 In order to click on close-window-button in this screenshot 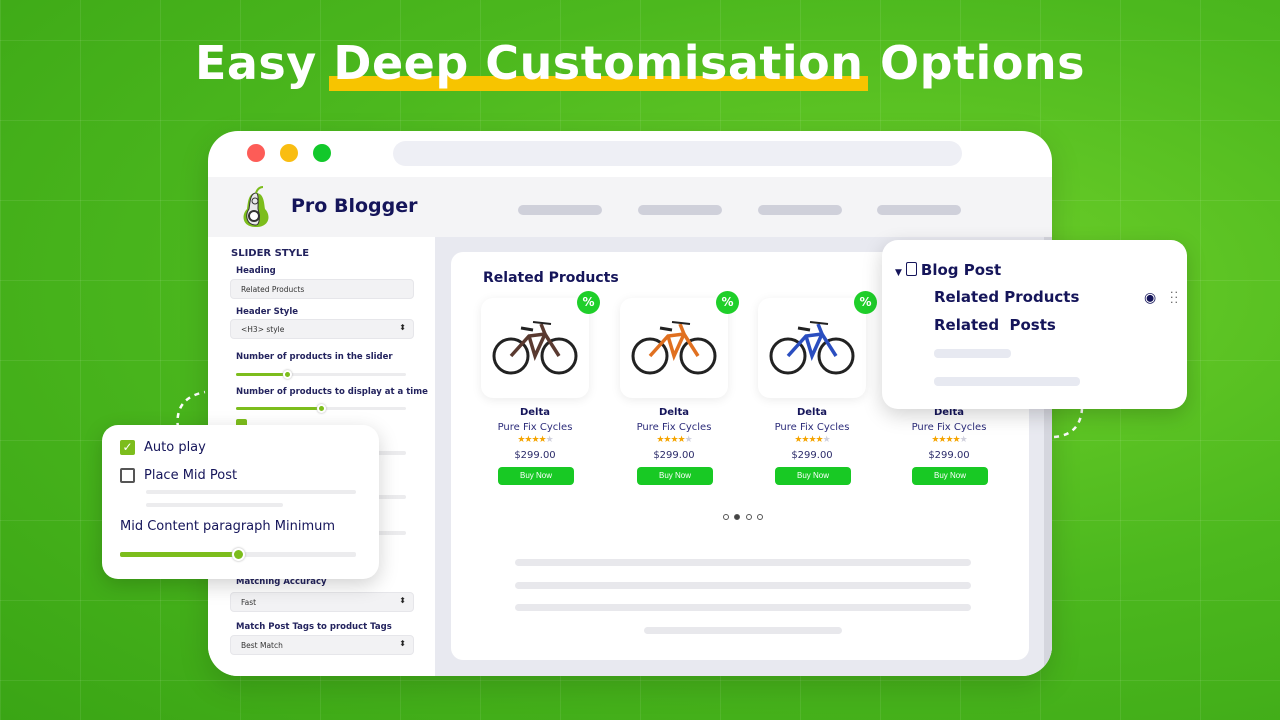, I will do `click(256, 153)`.